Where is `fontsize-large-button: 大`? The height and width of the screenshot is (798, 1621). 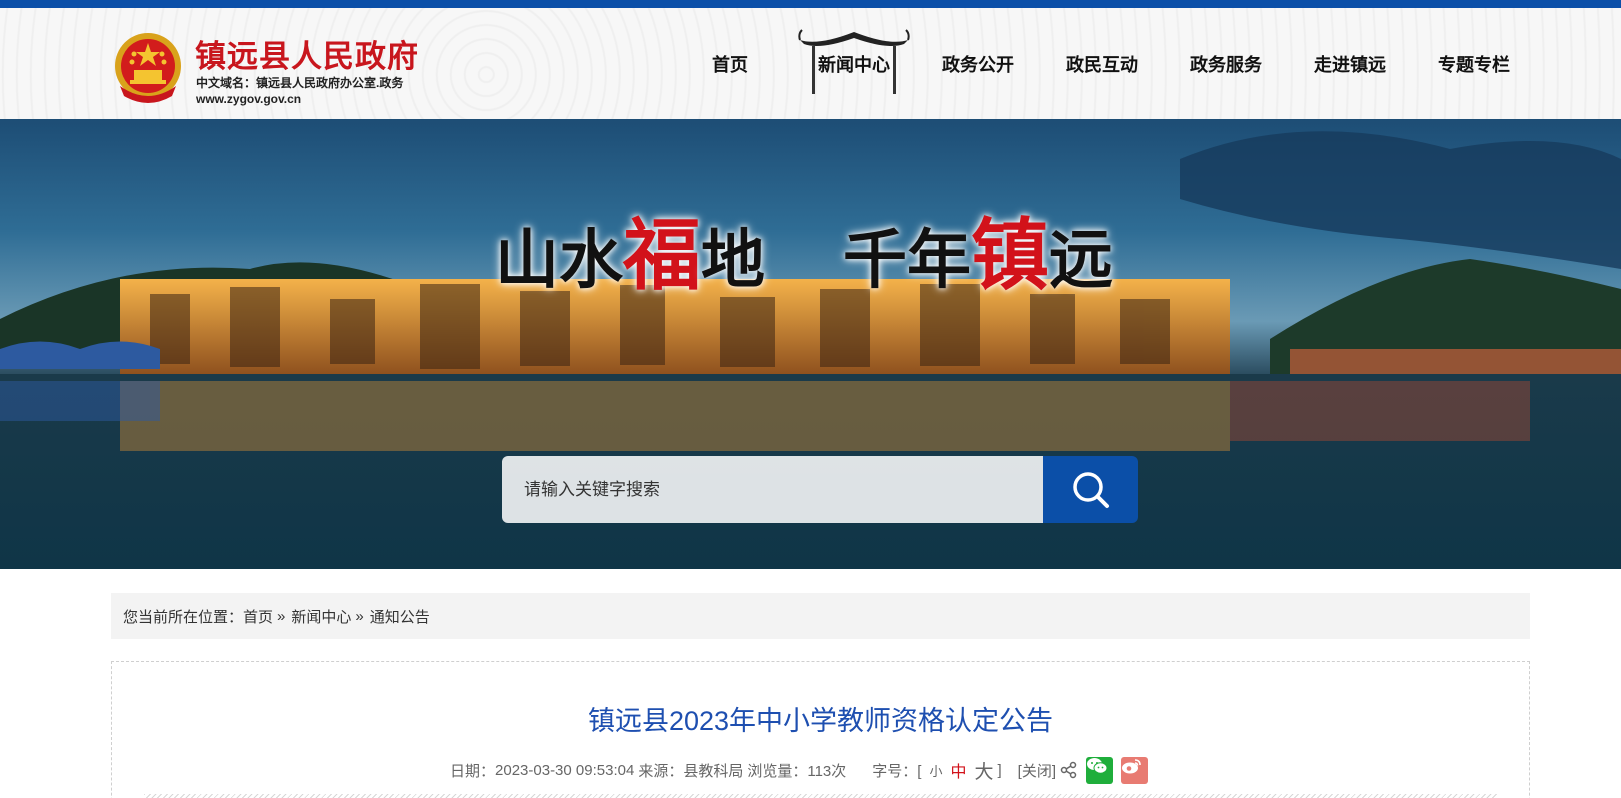
fontsize-large-button: 大 is located at coordinates (983, 770).